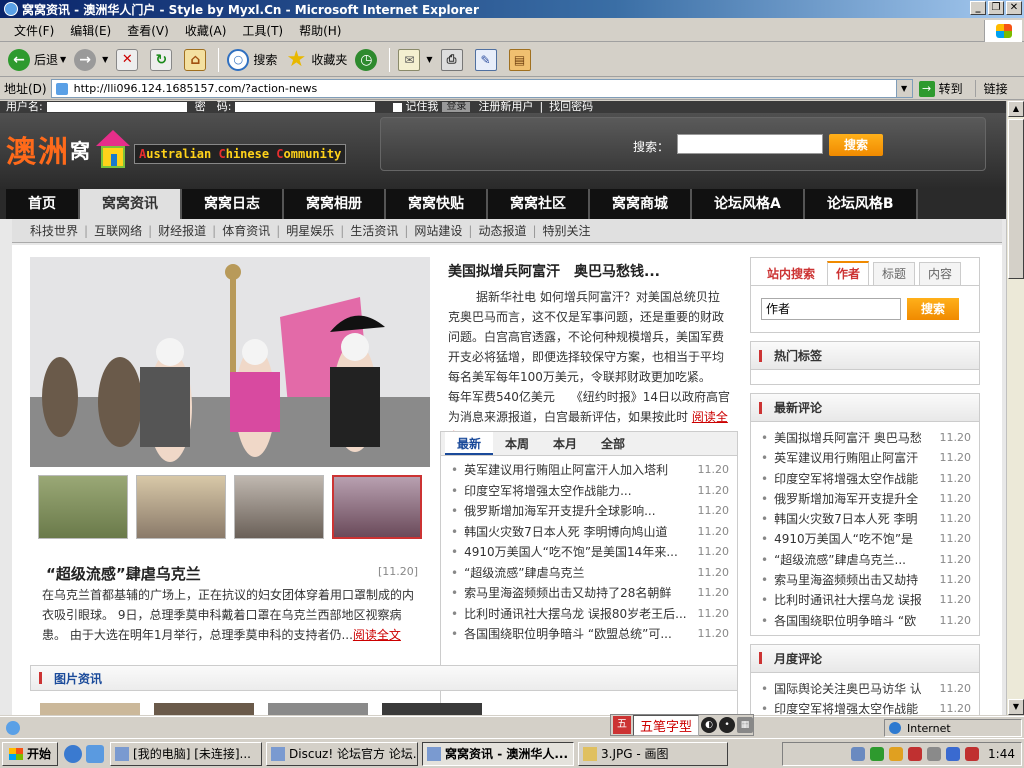 The height and width of the screenshot is (768, 1024). Describe the element at coordinates (437, 204) in the screenshot. I see `nav-quickpost: 窝窝快贴` at that location.